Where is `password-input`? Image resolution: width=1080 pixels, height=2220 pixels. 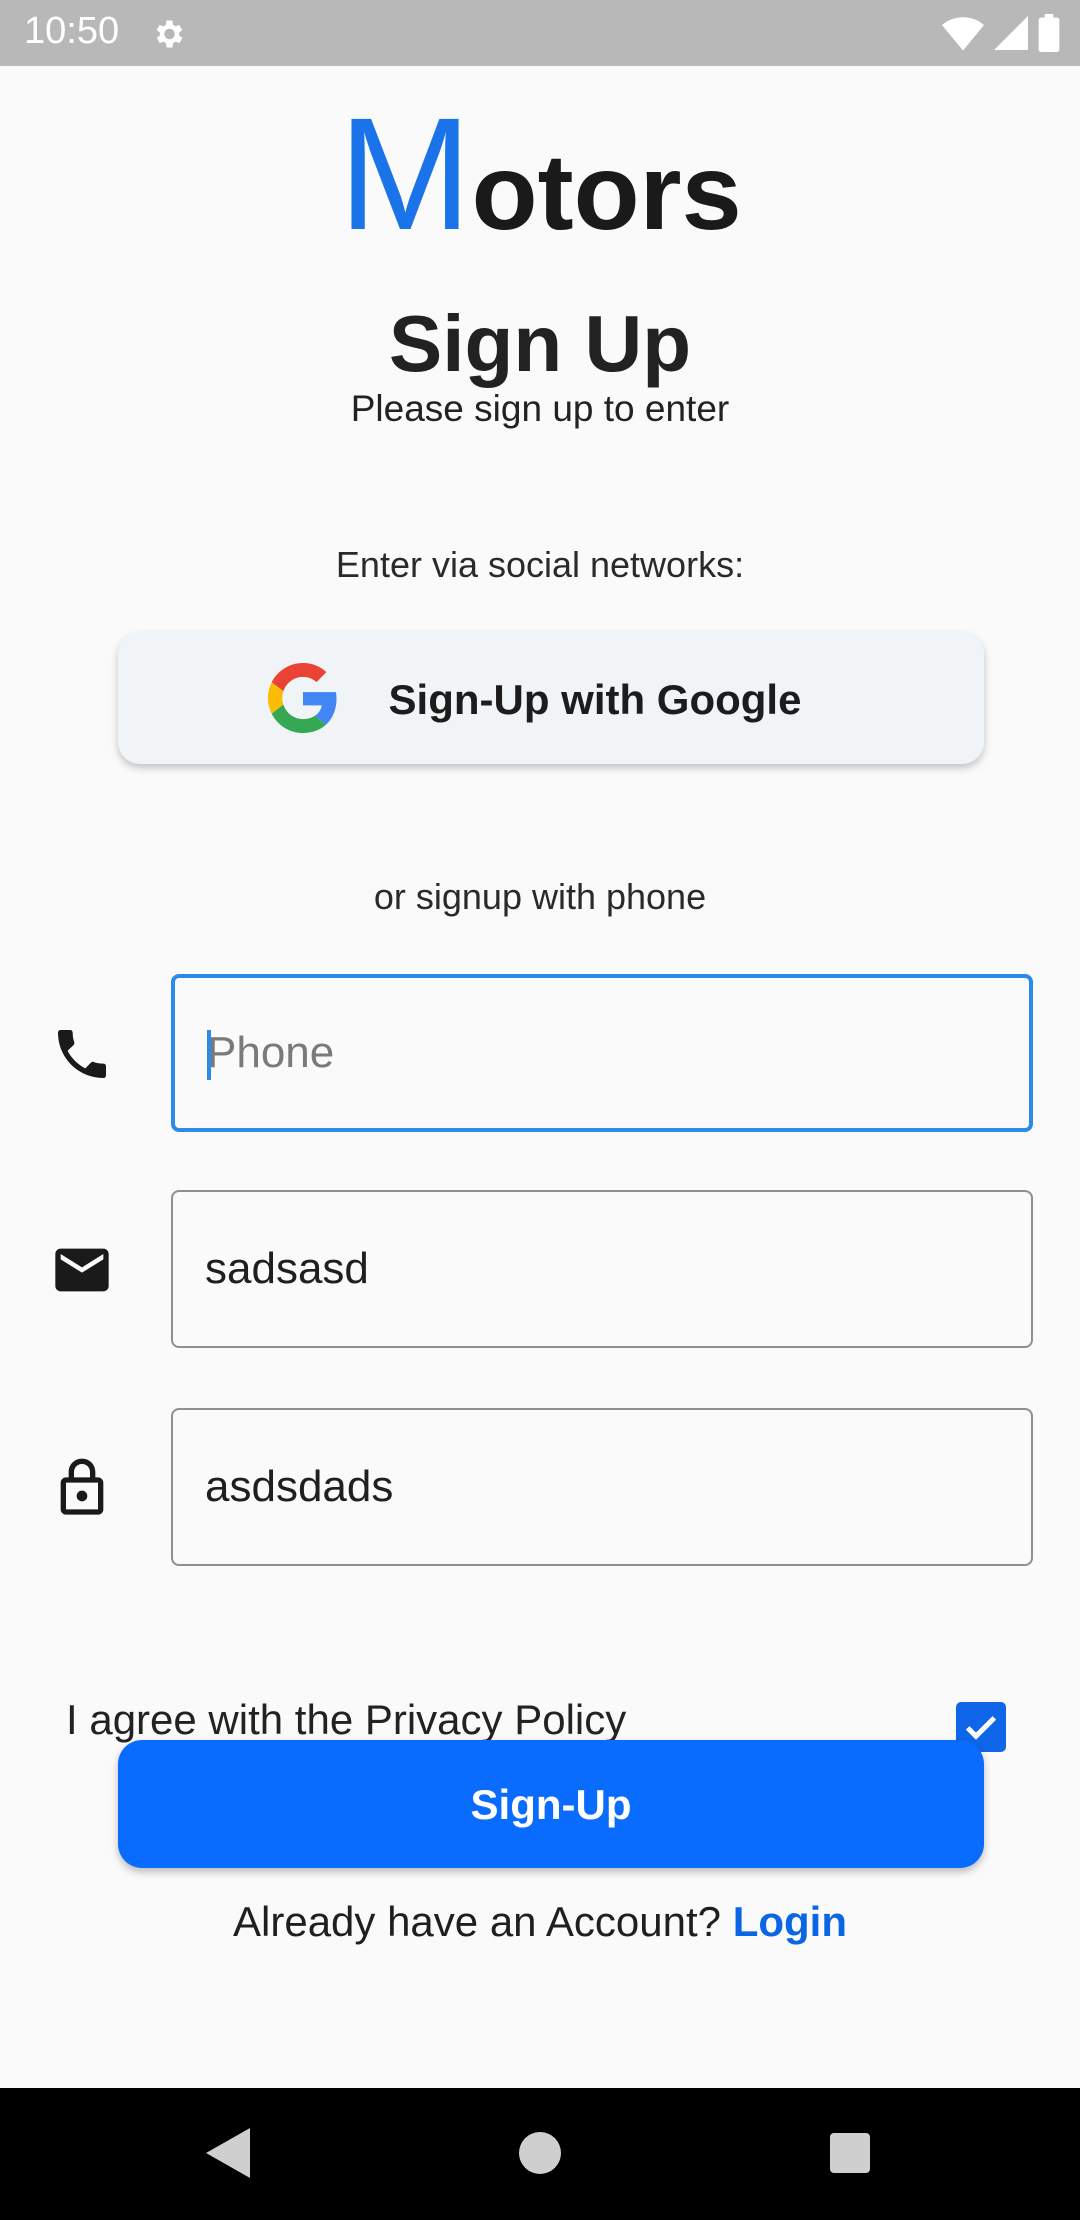
password-input is located at coordinates (600, 1487).